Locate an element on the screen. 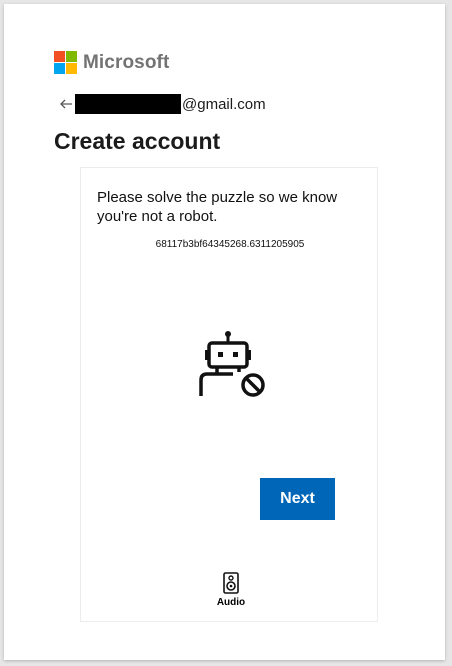 Image resolution: width=452 pixels, height=666 pixels. audio-button: Audio is located at coordinates (231, 592).